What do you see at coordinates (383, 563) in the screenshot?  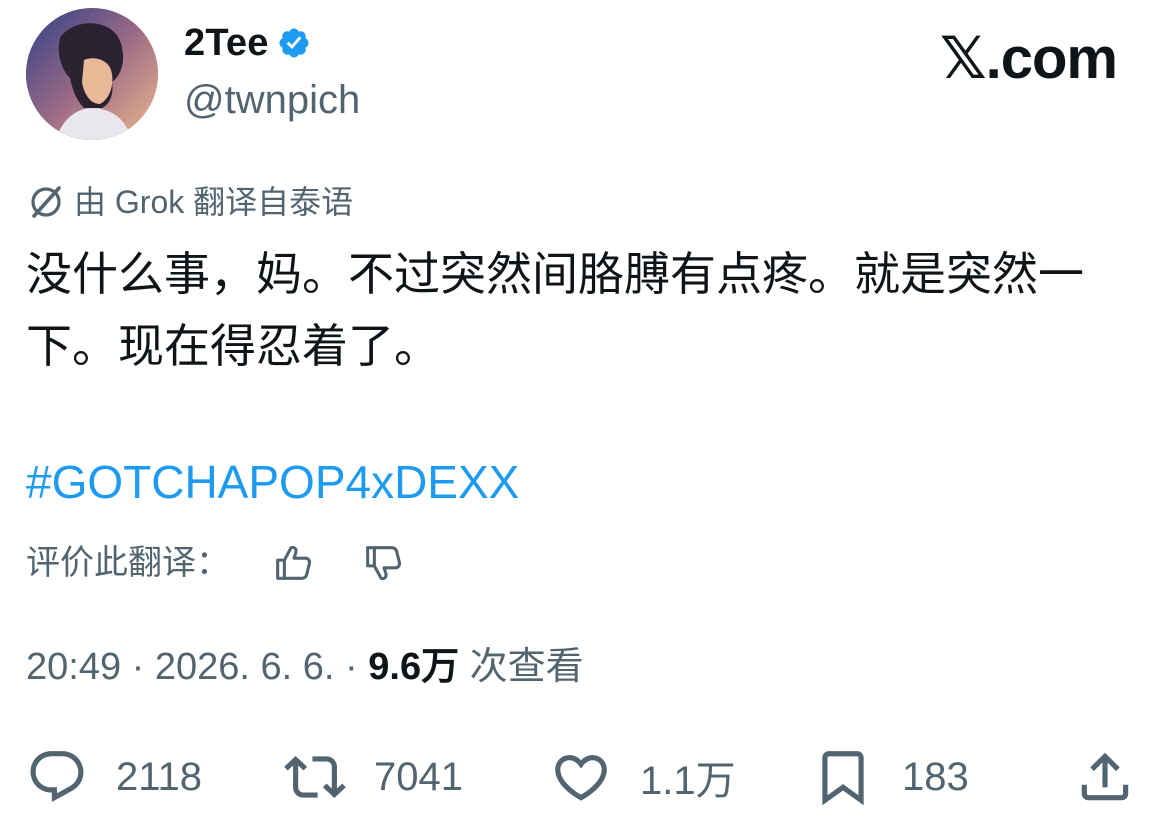 I see `thumbs-down-icon` at bounding box center [383, 563].